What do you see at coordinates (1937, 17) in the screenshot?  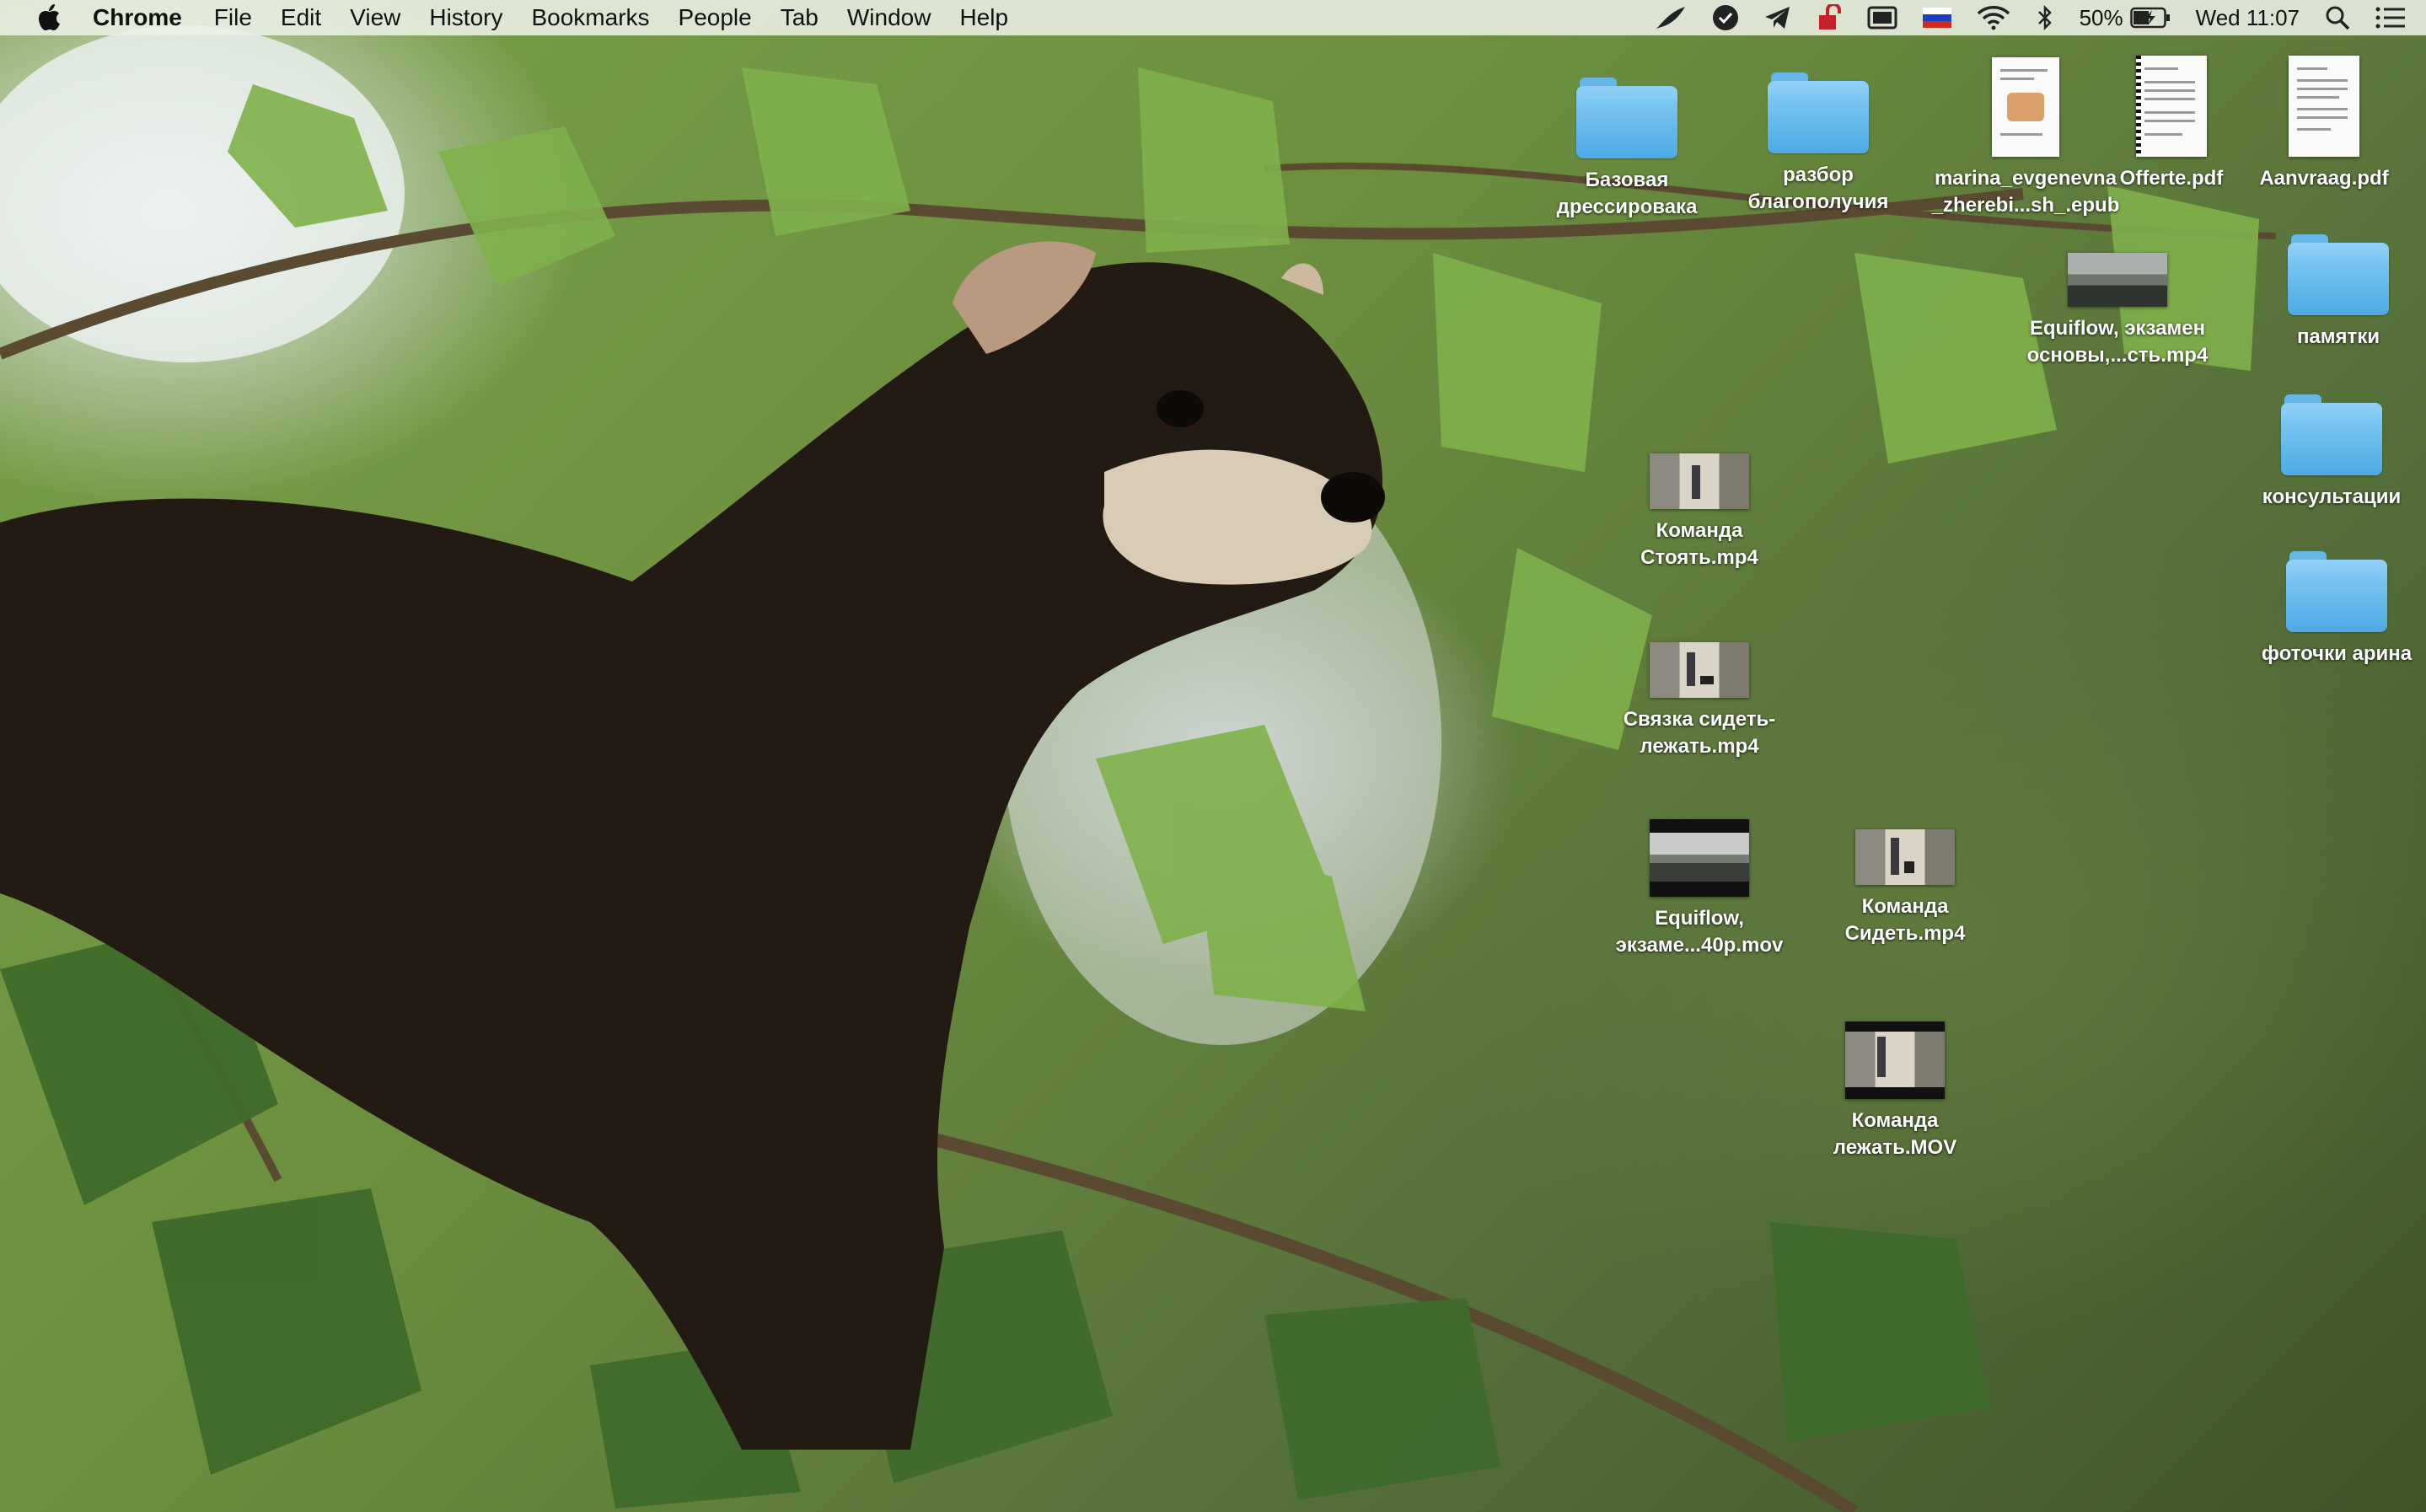 I see `russian-flag-icon` at bounding box center [1937, 17].